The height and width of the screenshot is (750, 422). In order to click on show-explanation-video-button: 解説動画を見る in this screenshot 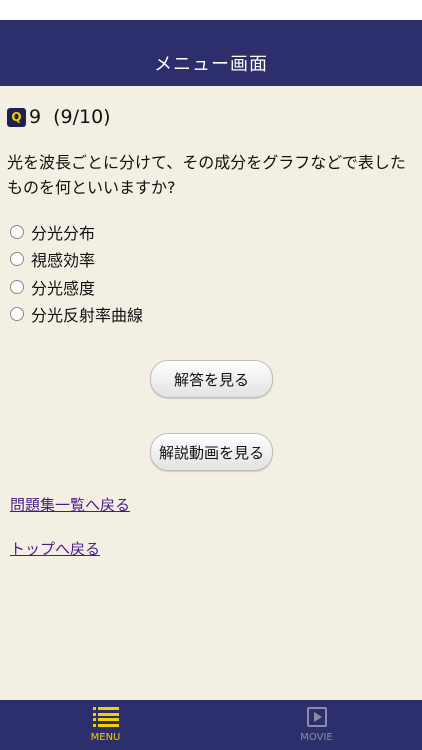, I will do `click(211, 452)`.